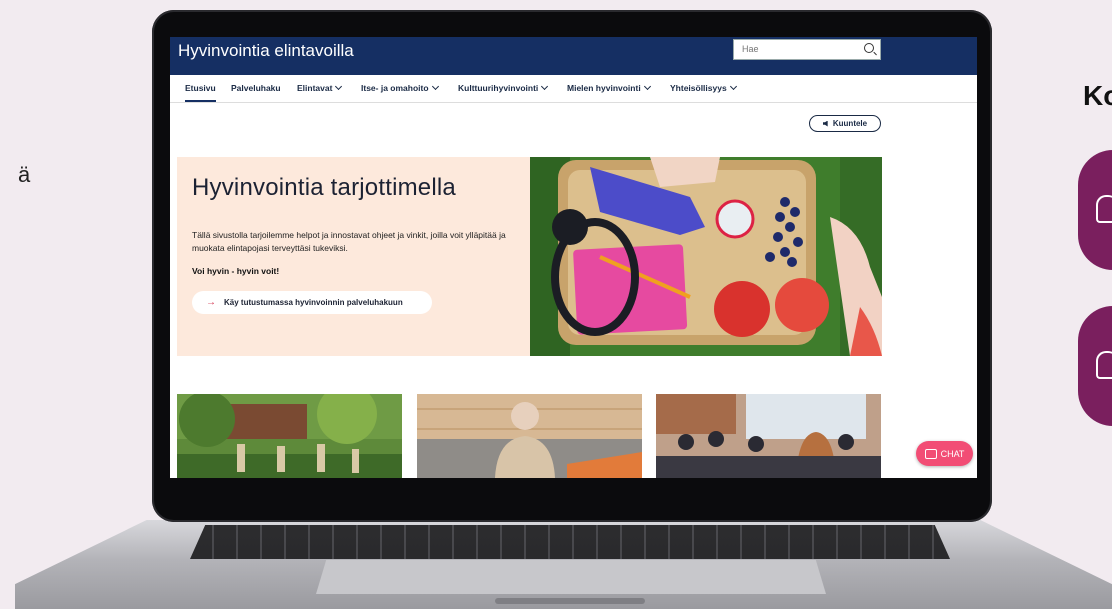 This screenshot has height=609, width=1112. What do you see at coordinates (930, 453) in the screenshot?
I see `chat-bubble-icon` at bounding box center [930, 453].